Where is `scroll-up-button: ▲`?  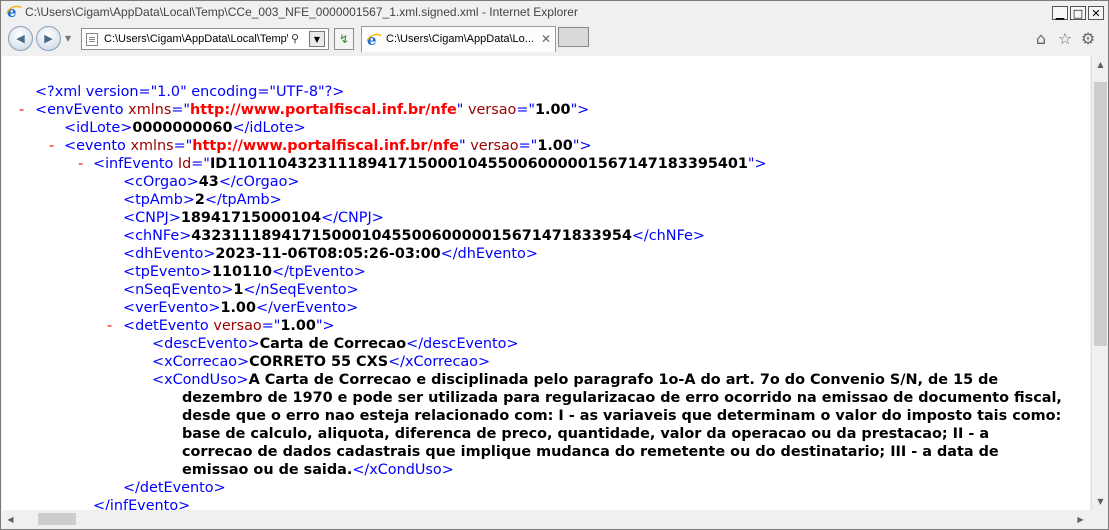 scroll-up-button: ▲ is located at coordinates (1100, 64).